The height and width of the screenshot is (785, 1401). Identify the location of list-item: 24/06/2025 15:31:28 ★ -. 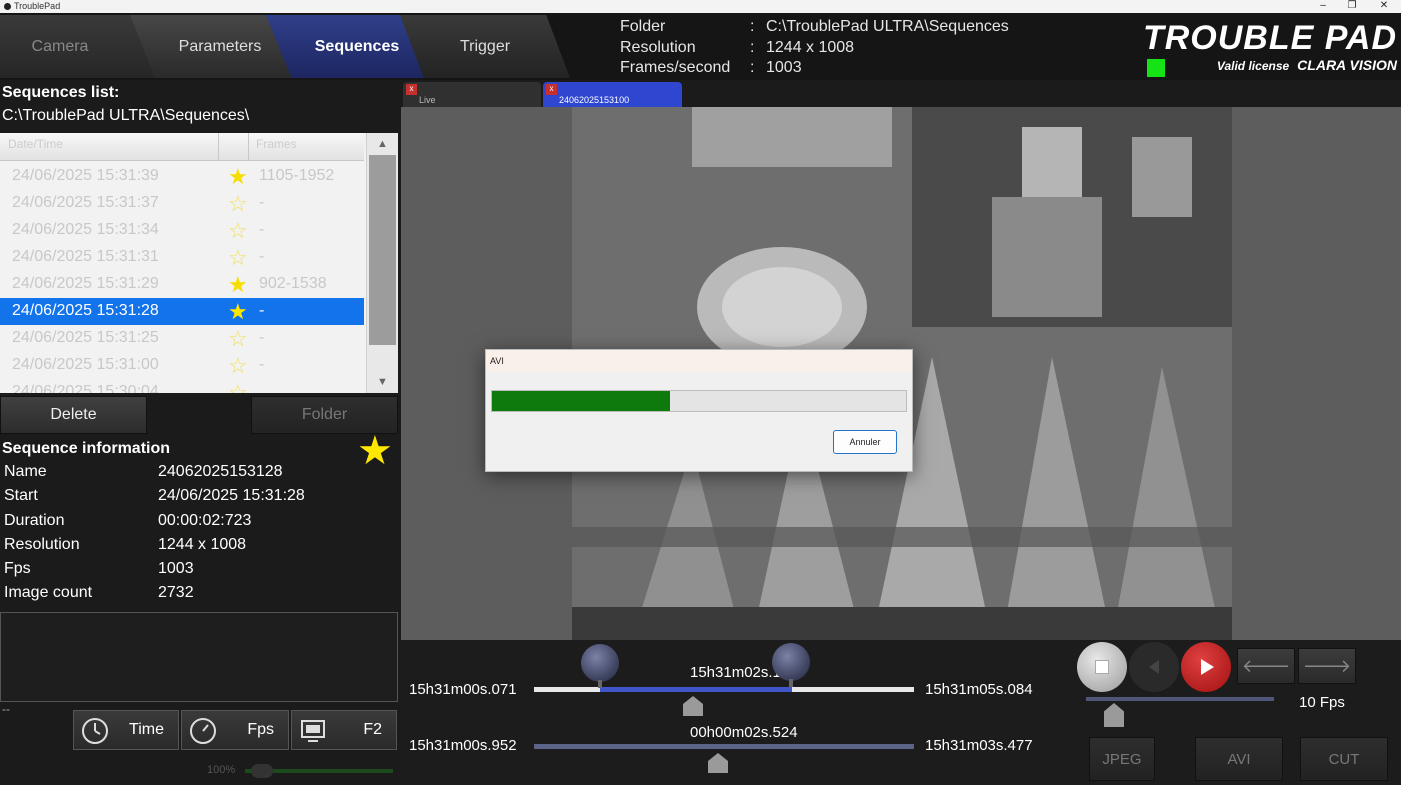
(182, 311).